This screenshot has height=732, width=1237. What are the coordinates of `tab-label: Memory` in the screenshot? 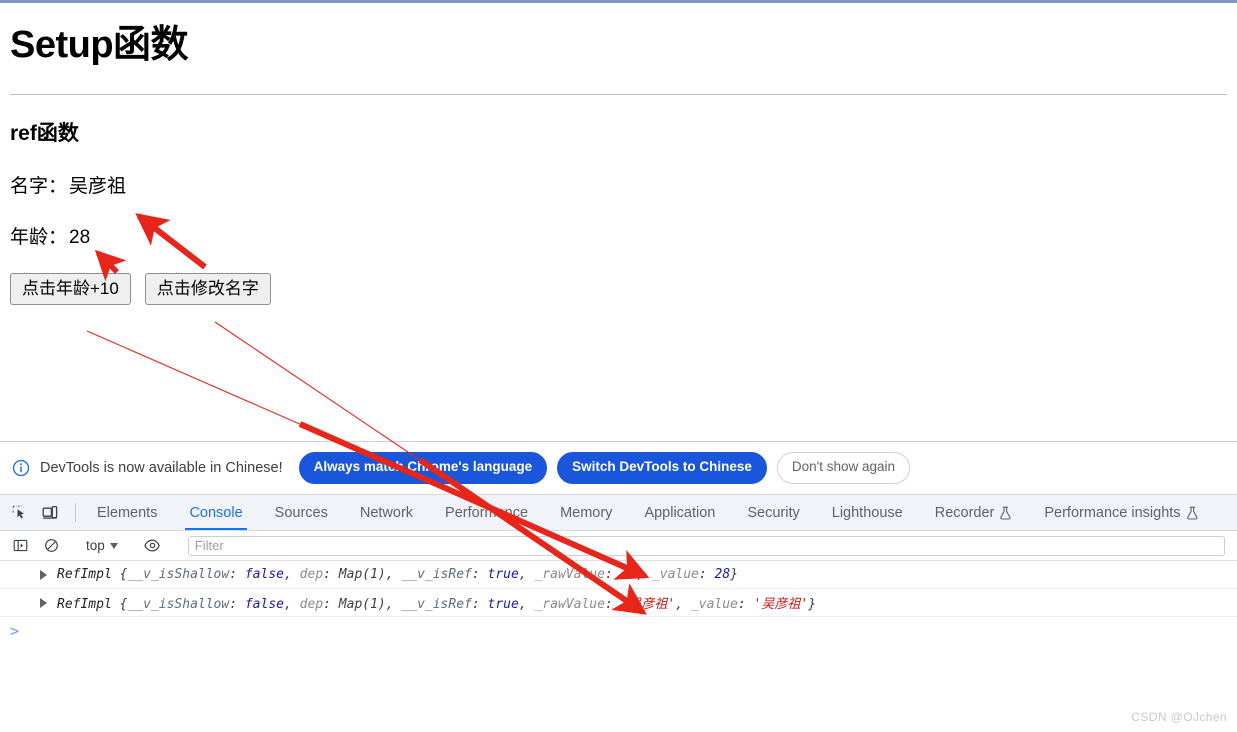 It's located at (586, 512).